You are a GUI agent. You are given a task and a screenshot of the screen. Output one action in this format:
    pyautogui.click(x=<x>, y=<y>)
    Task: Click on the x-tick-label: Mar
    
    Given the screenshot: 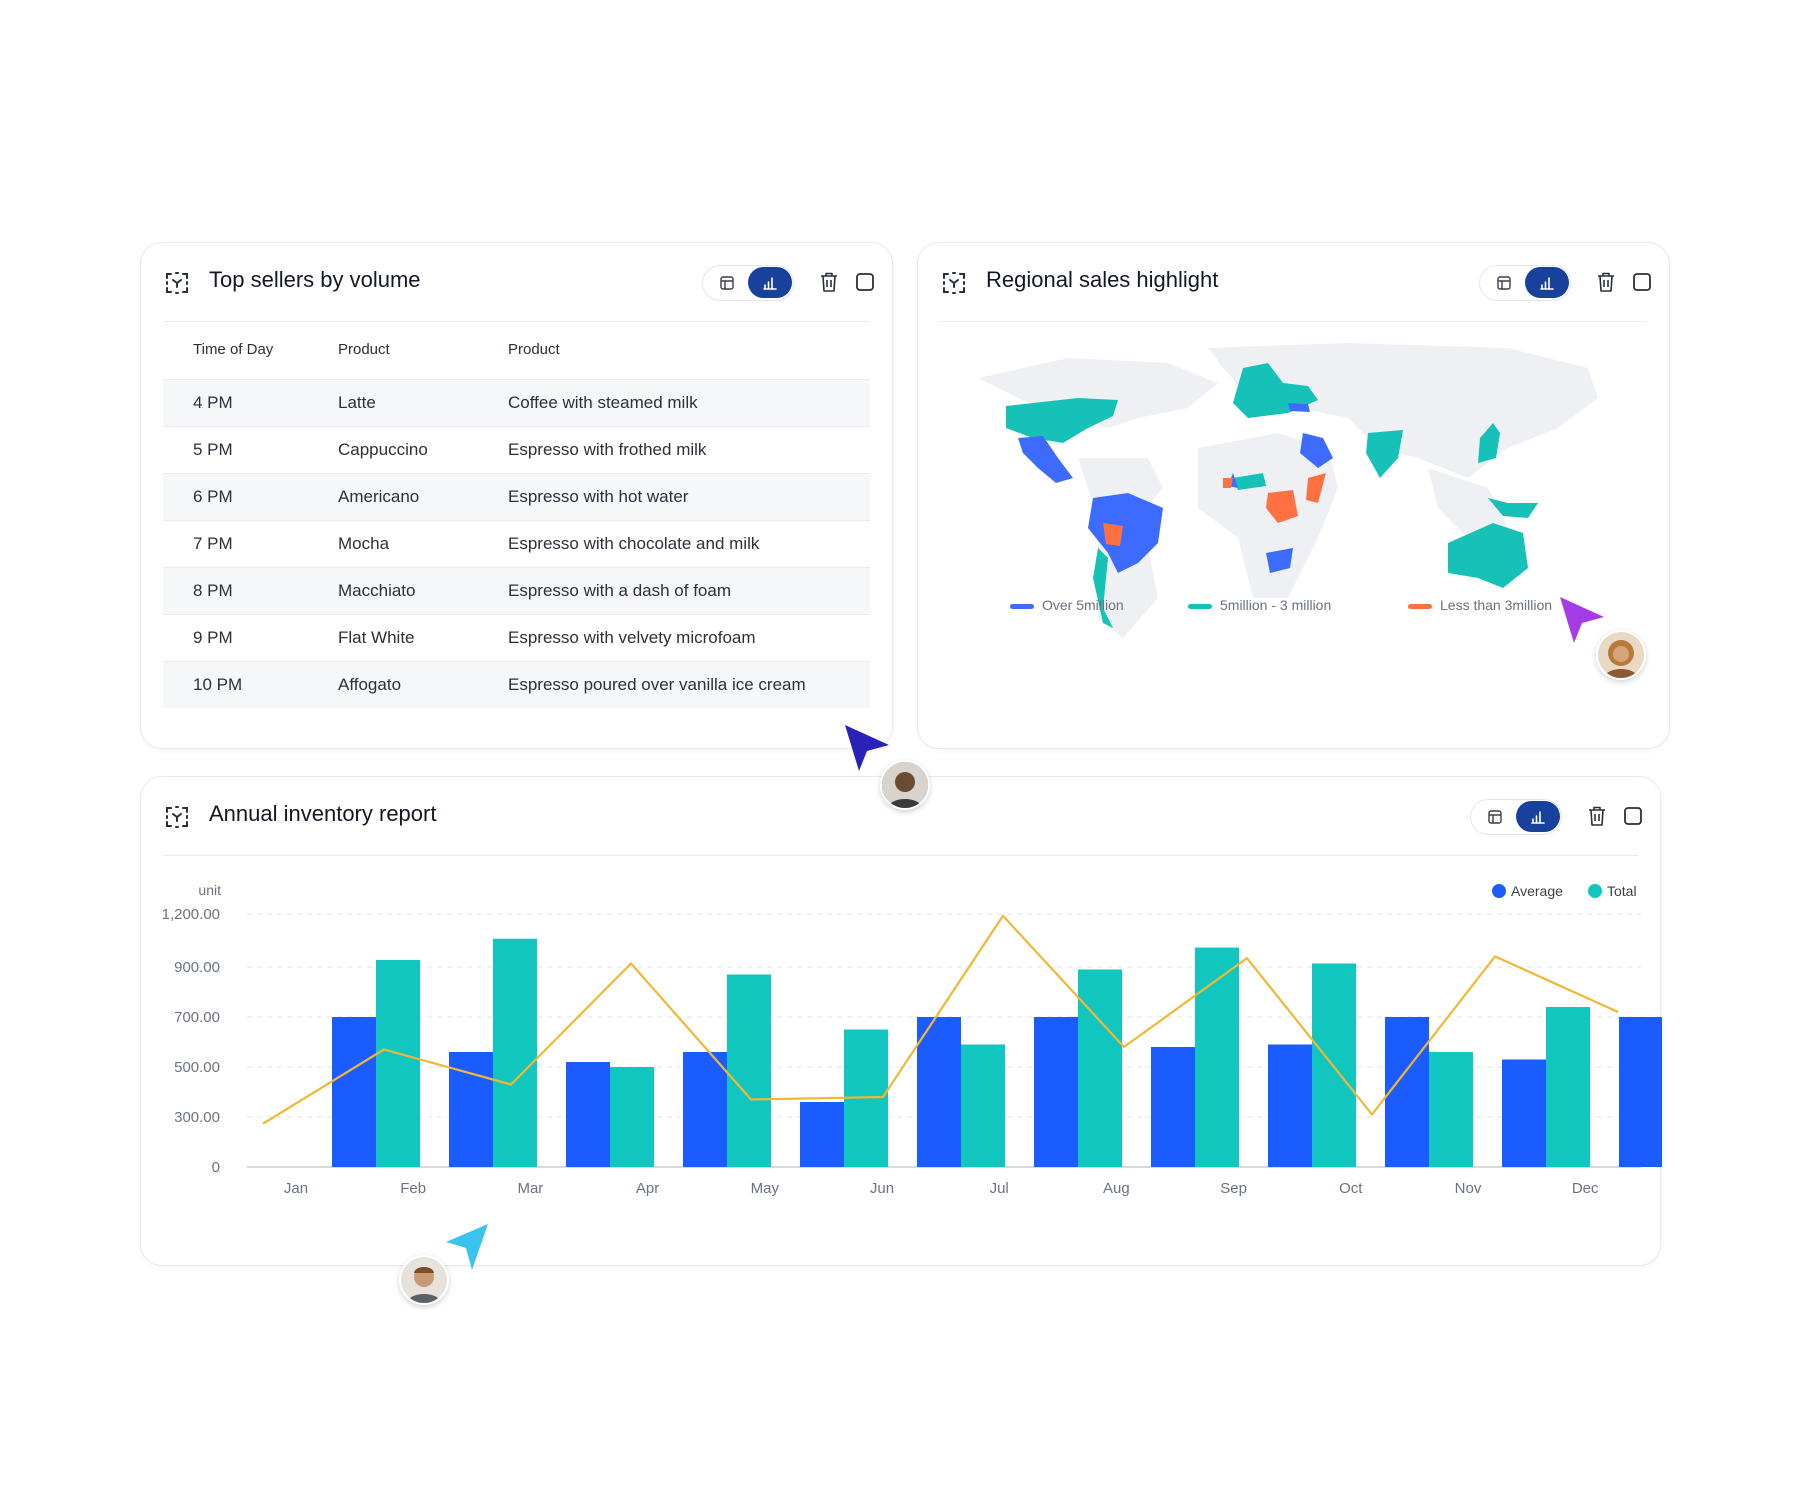 What is the action you would take?
    pyautogui.click(x=530, y=1188)
    